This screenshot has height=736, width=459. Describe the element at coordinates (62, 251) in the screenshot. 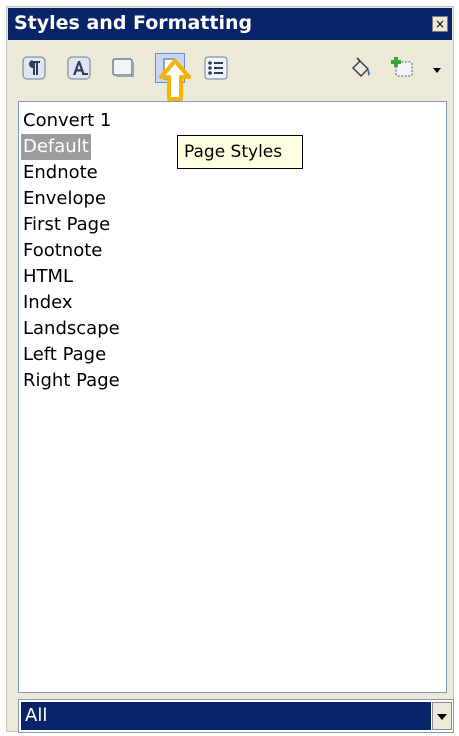

I see `list-item-footnote: Footnote` at that location.